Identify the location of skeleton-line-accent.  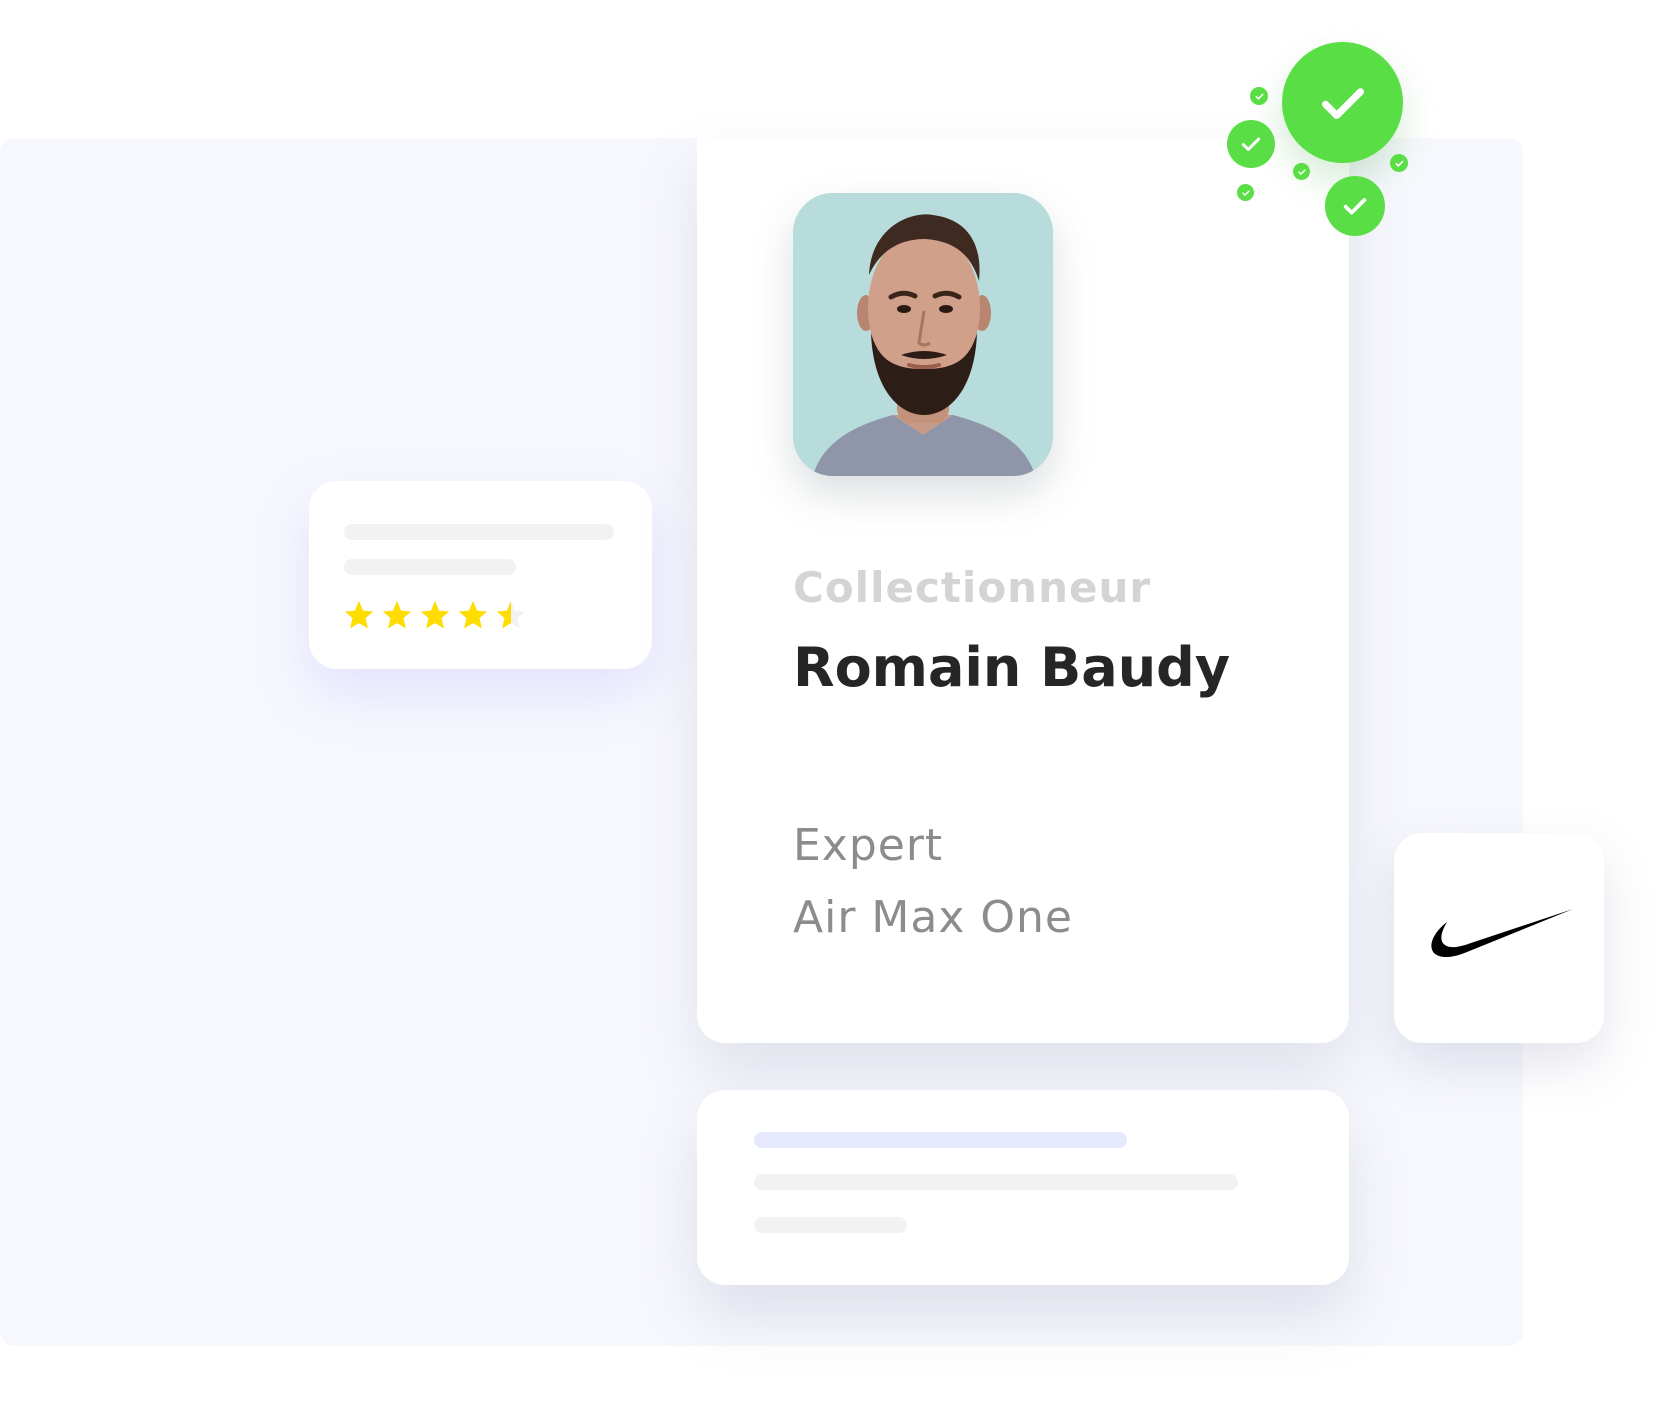
(940, 1140).